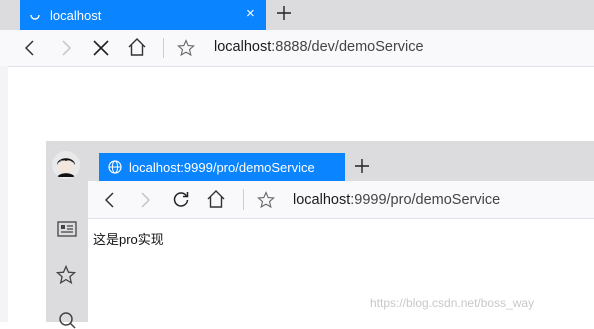  I want to click on inner-tab-demoService: localhost:9999/pro/demoService, so click(222, 167).